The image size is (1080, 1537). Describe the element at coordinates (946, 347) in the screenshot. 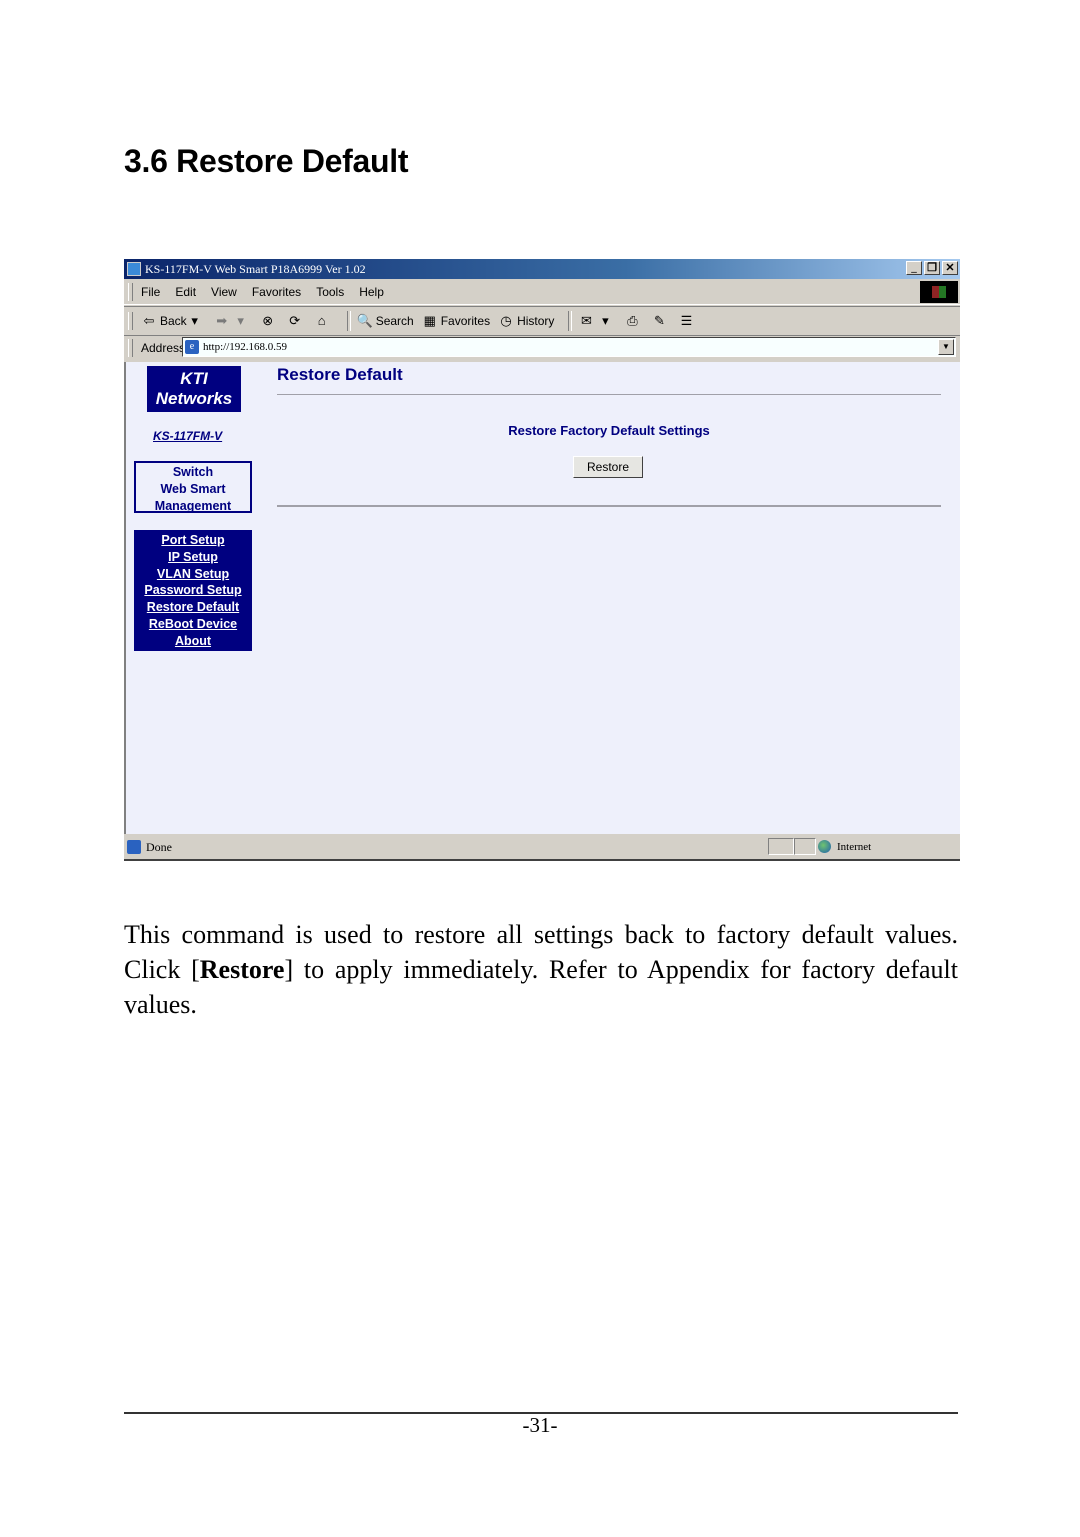

I see `address-dropdown-button: ▼` at that location.